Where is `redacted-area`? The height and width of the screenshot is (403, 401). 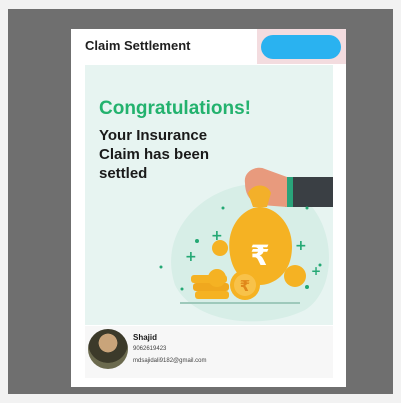 redacted-area is located at coordinates (301, 46).